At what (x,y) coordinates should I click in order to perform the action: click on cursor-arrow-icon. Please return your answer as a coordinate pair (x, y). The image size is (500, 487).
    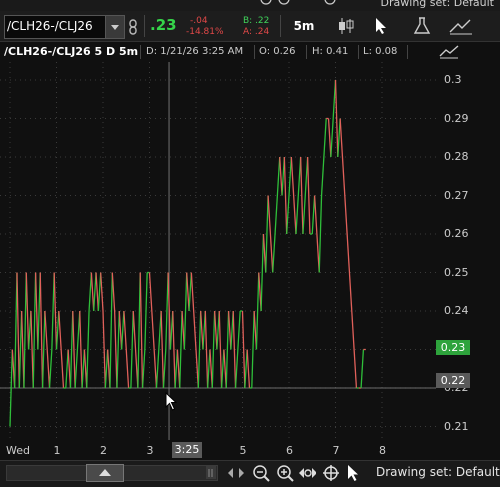
    Looking at the image, I should click on (382, 26).